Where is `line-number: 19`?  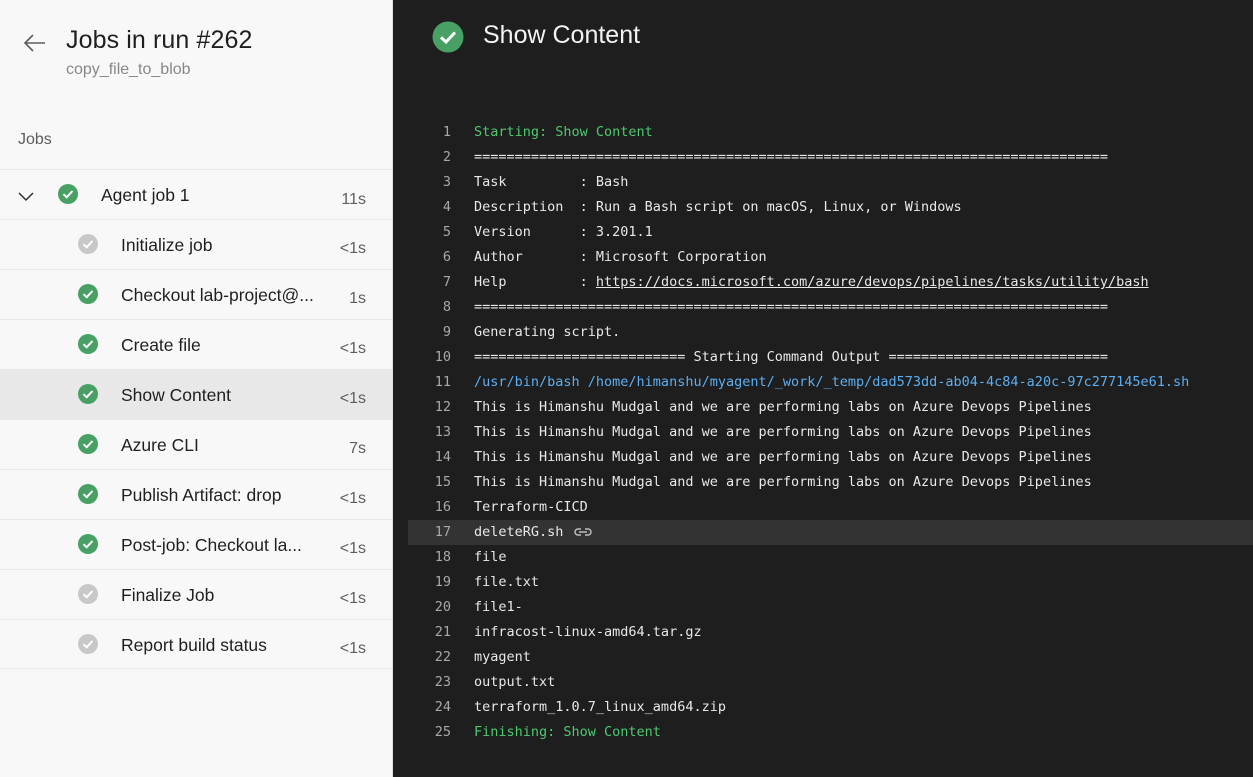
line-number: 19 is located at coordinates (429, 582).